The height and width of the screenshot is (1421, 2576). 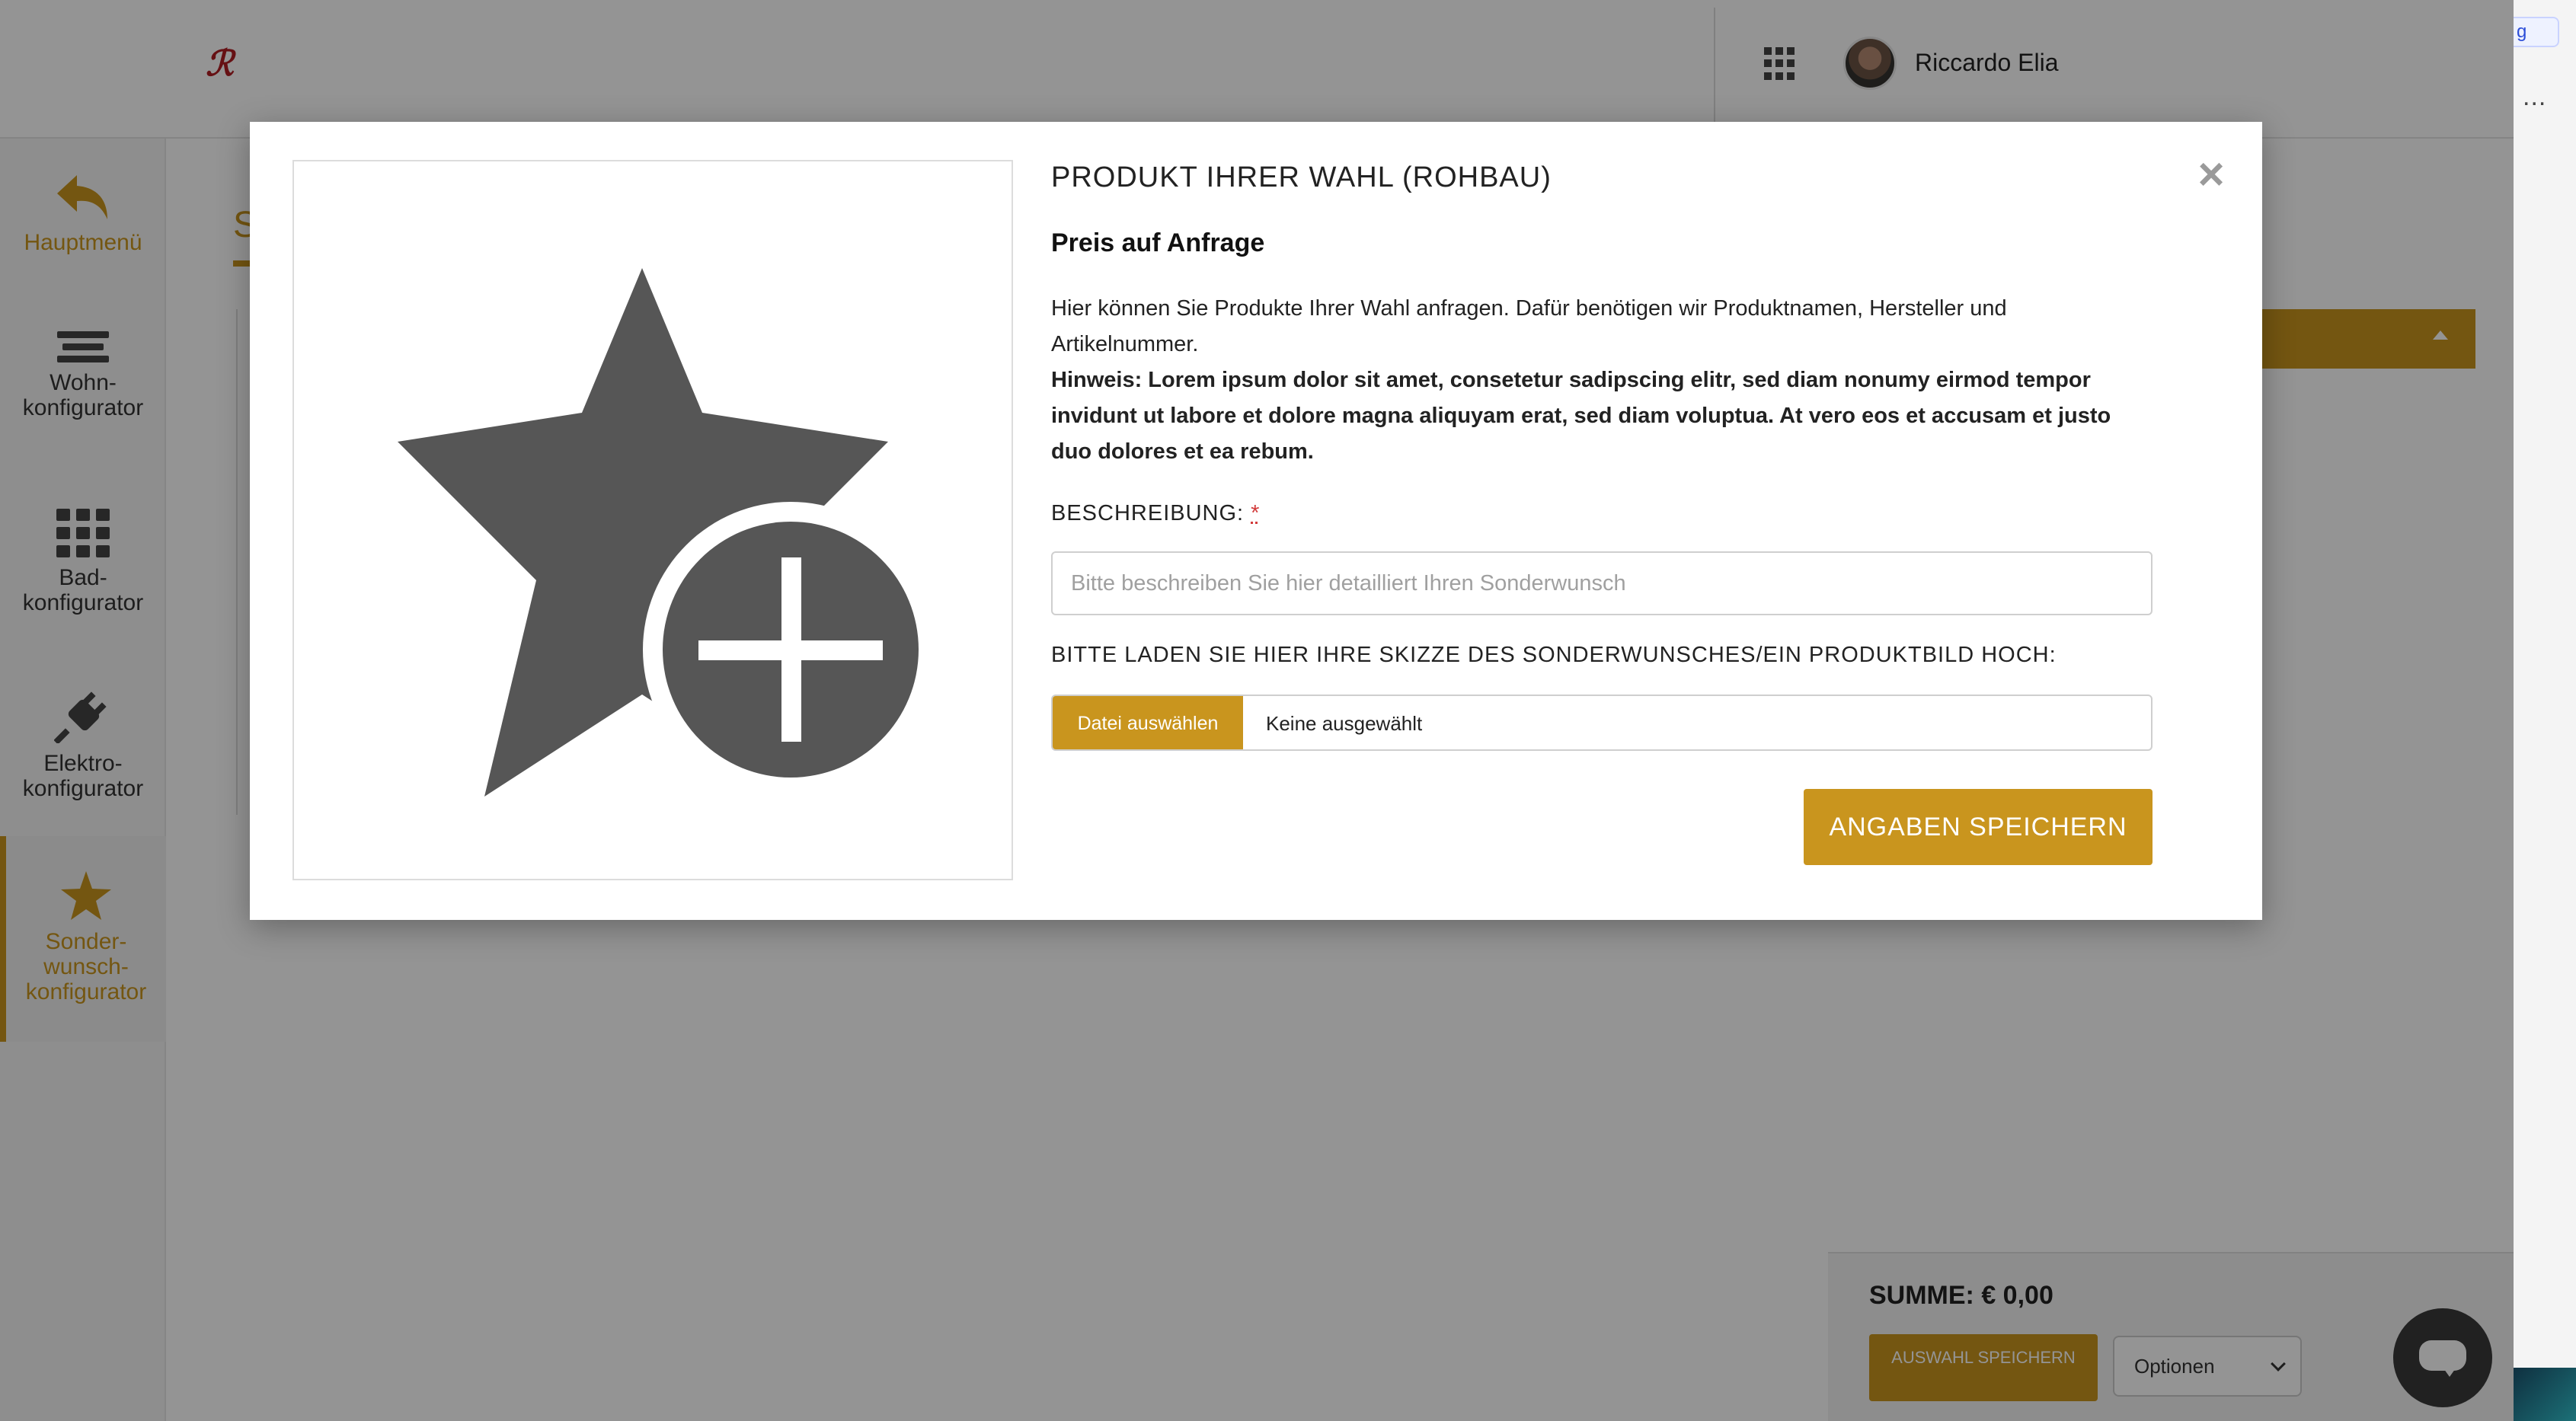 I want to click on save-details-button: ANGABEN SPEICHERN, so click(x=1979, y=827).